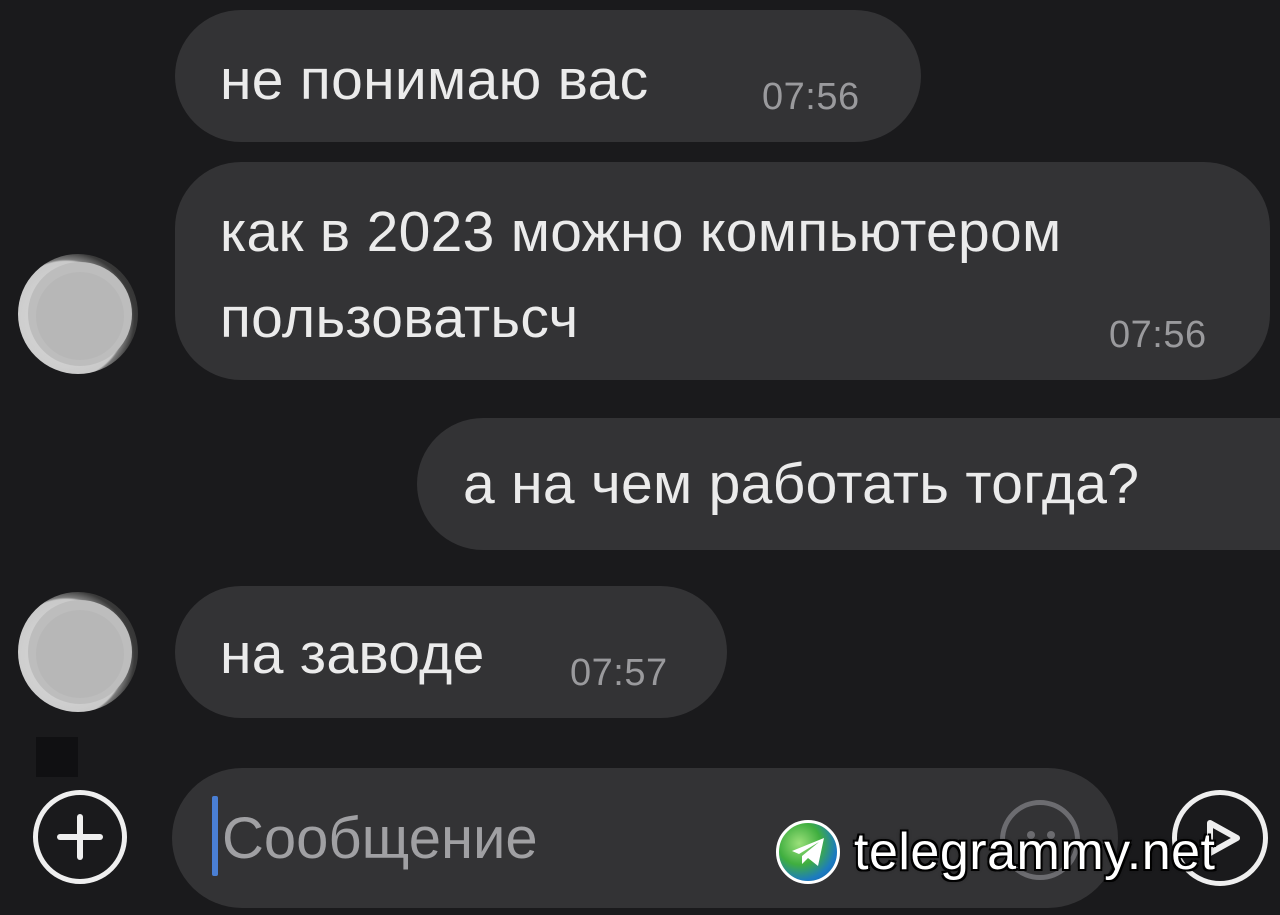 This screenshot has width=1280, height=915. I want to click on message-text: не понимаю вас, so click(434, 80).